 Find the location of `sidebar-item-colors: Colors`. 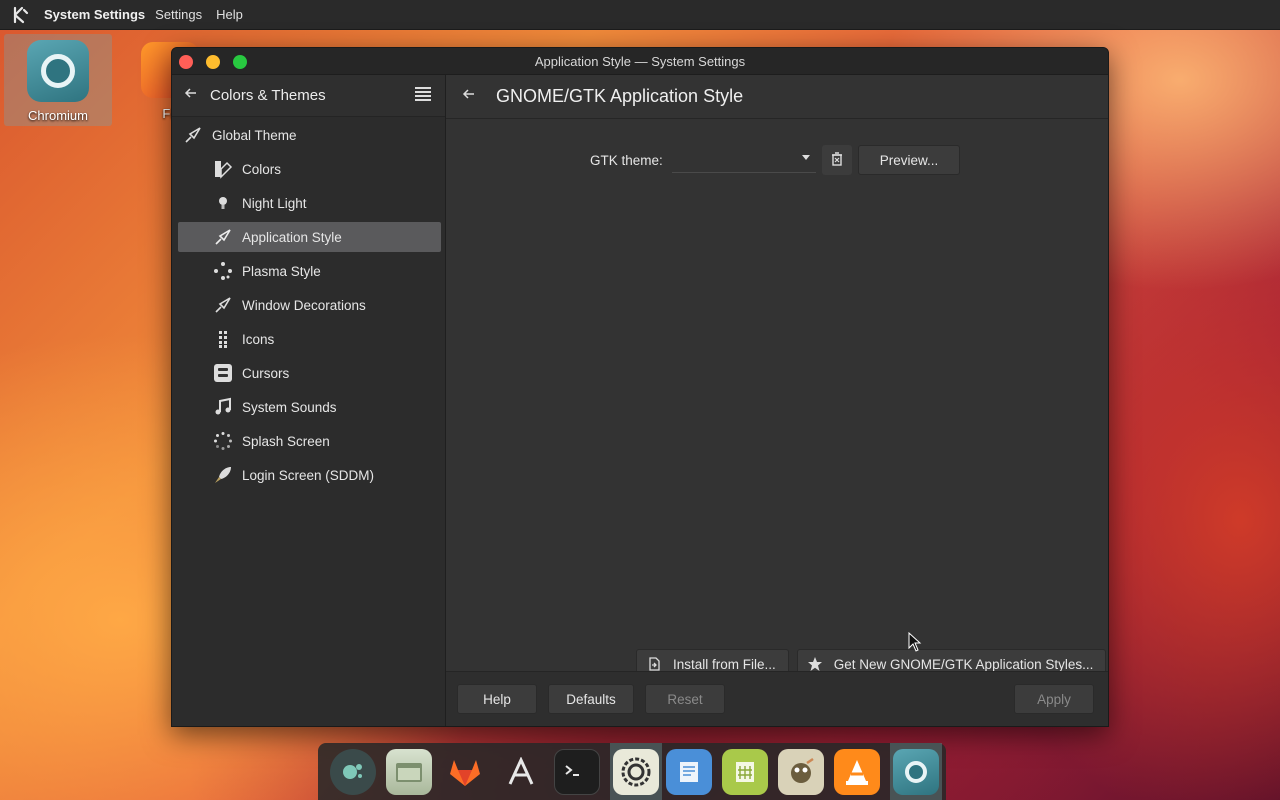

sidebar-item-colors: Colors is located at coordinates (309, 169).